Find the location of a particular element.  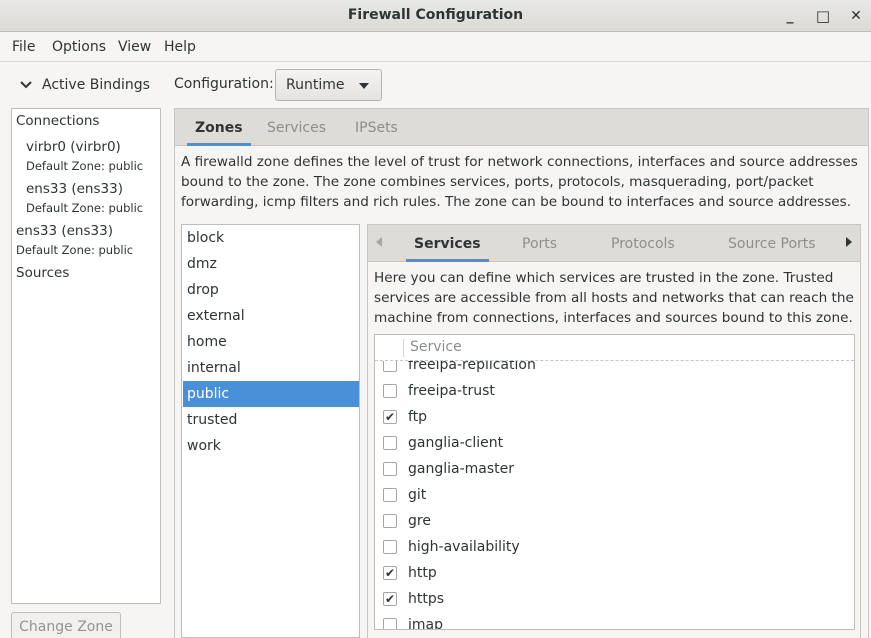

tab-zone-ports: Ports is located at coordinates (539, 243).